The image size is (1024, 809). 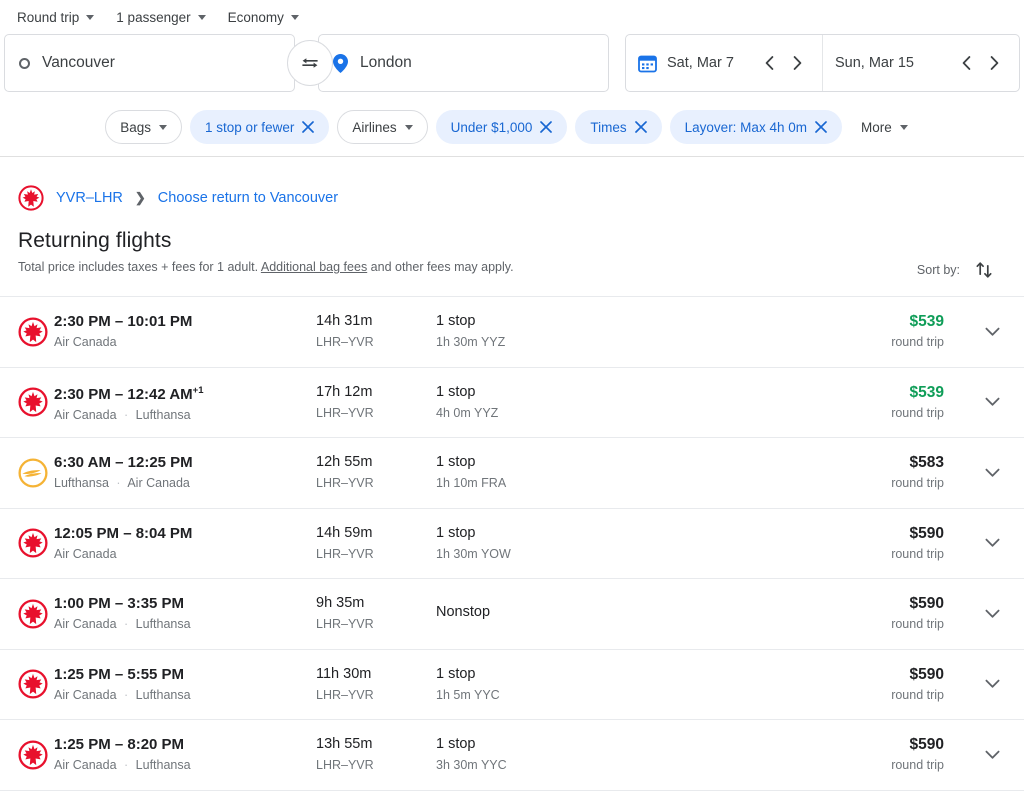 What do you see at coordinates (48, 17) in the screenshot?
I see `trip-type-label: Round trip` at bounding box center [48, 17].